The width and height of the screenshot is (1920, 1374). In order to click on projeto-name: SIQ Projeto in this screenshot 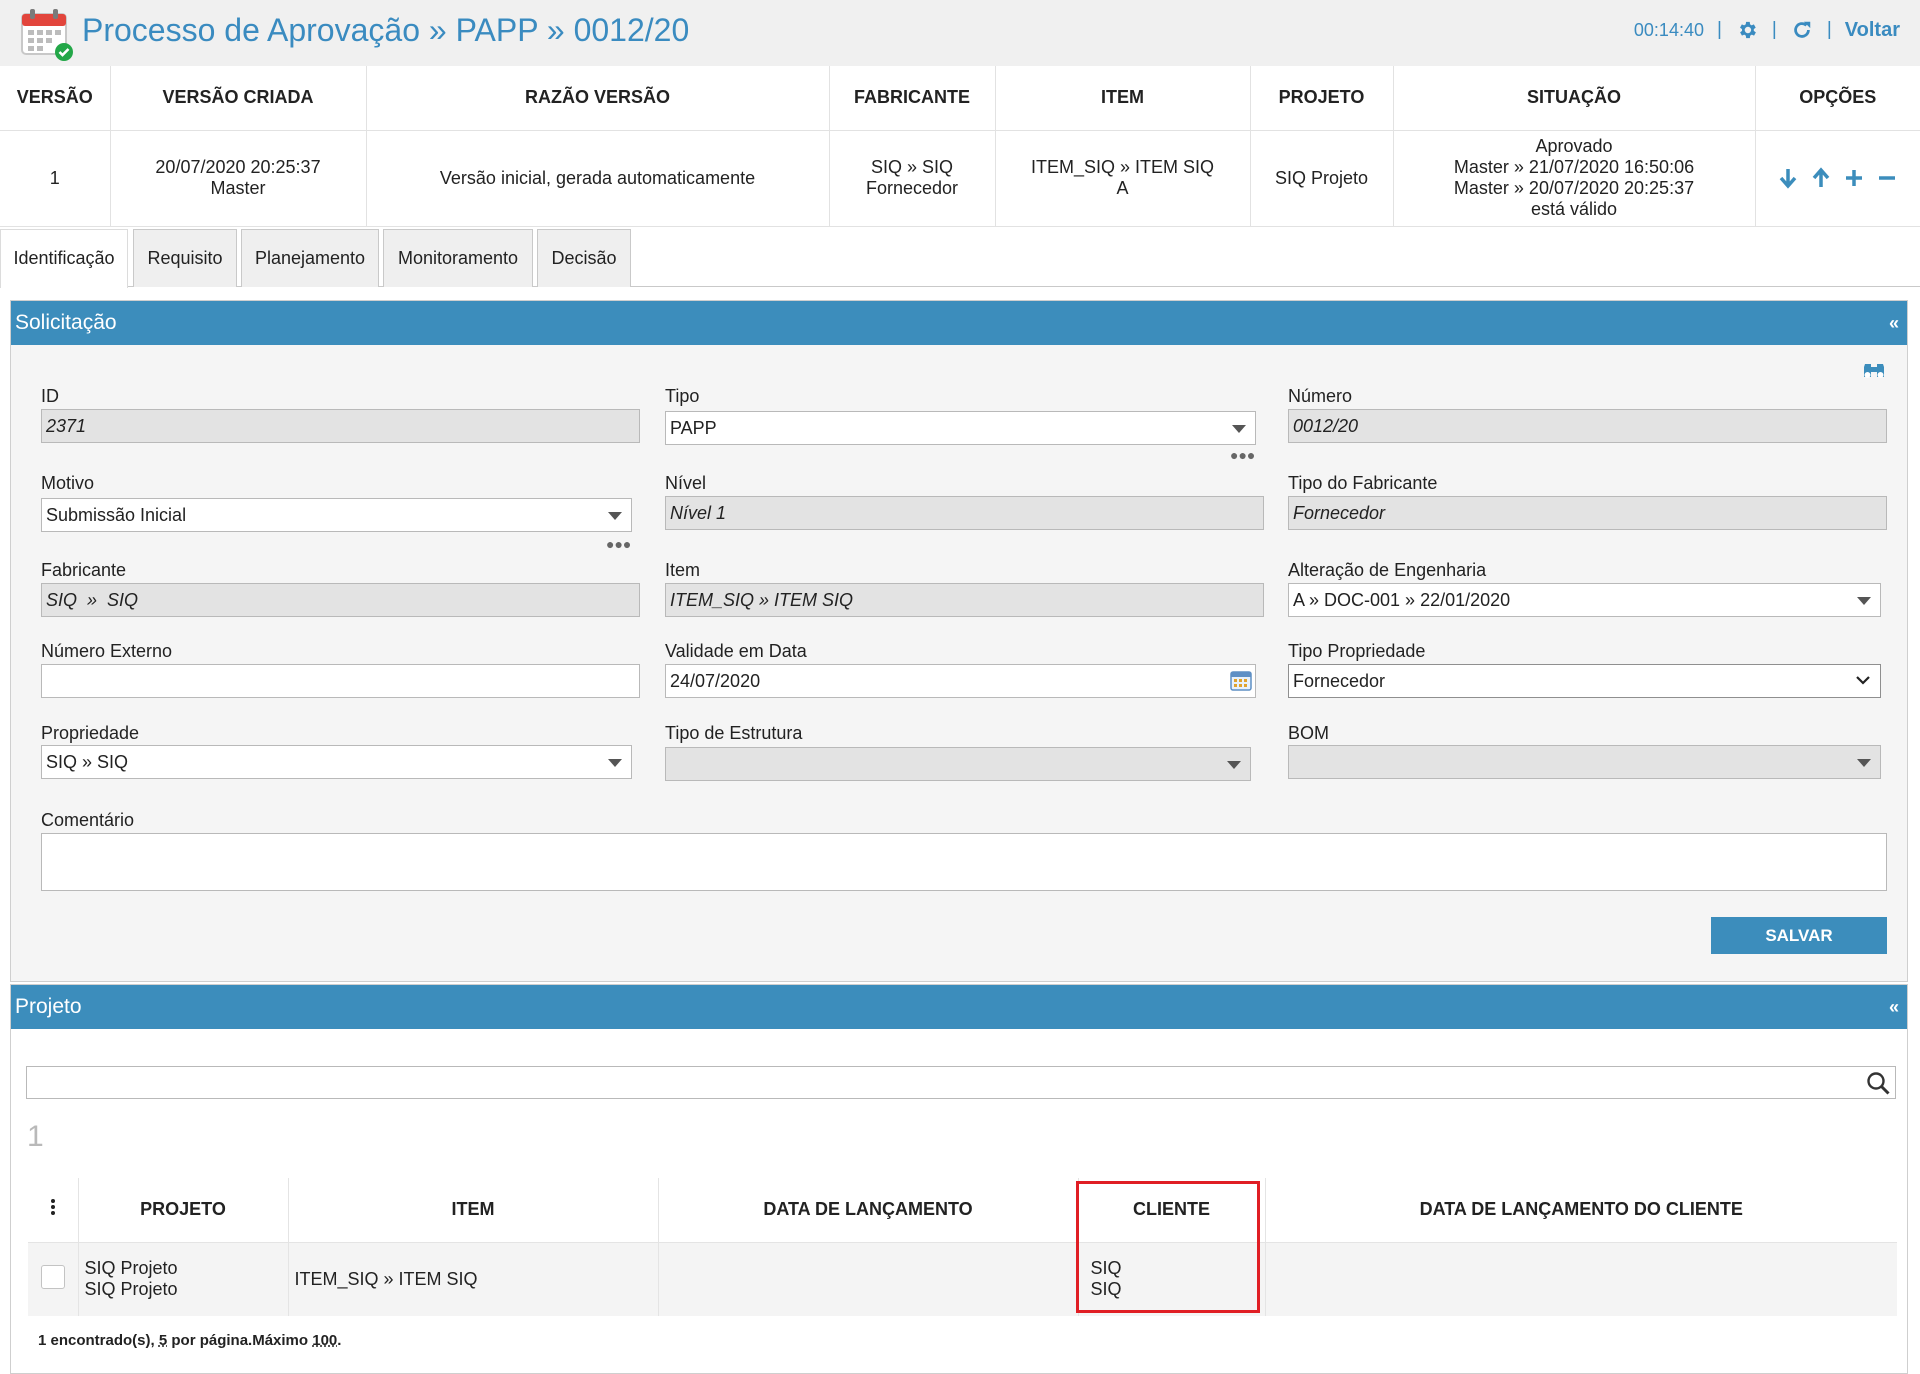, I will do `click(131, 1289)`.